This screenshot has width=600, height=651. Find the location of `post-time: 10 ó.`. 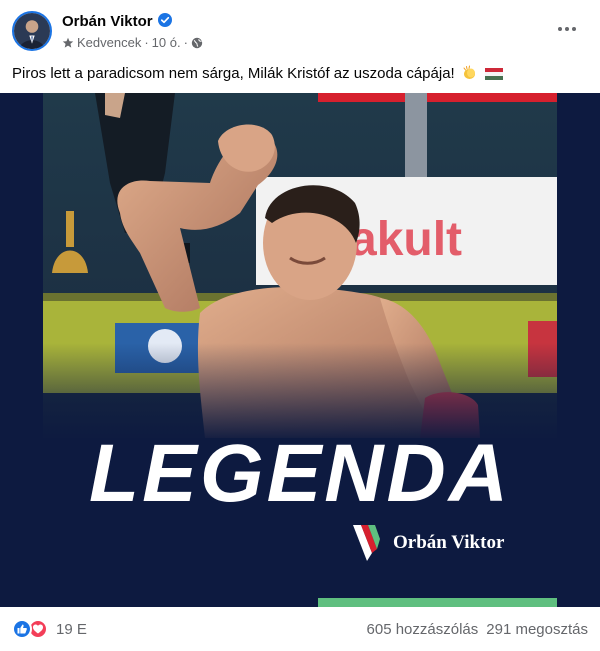

post-time: 10 ó. is located at coordinates (166, 42).